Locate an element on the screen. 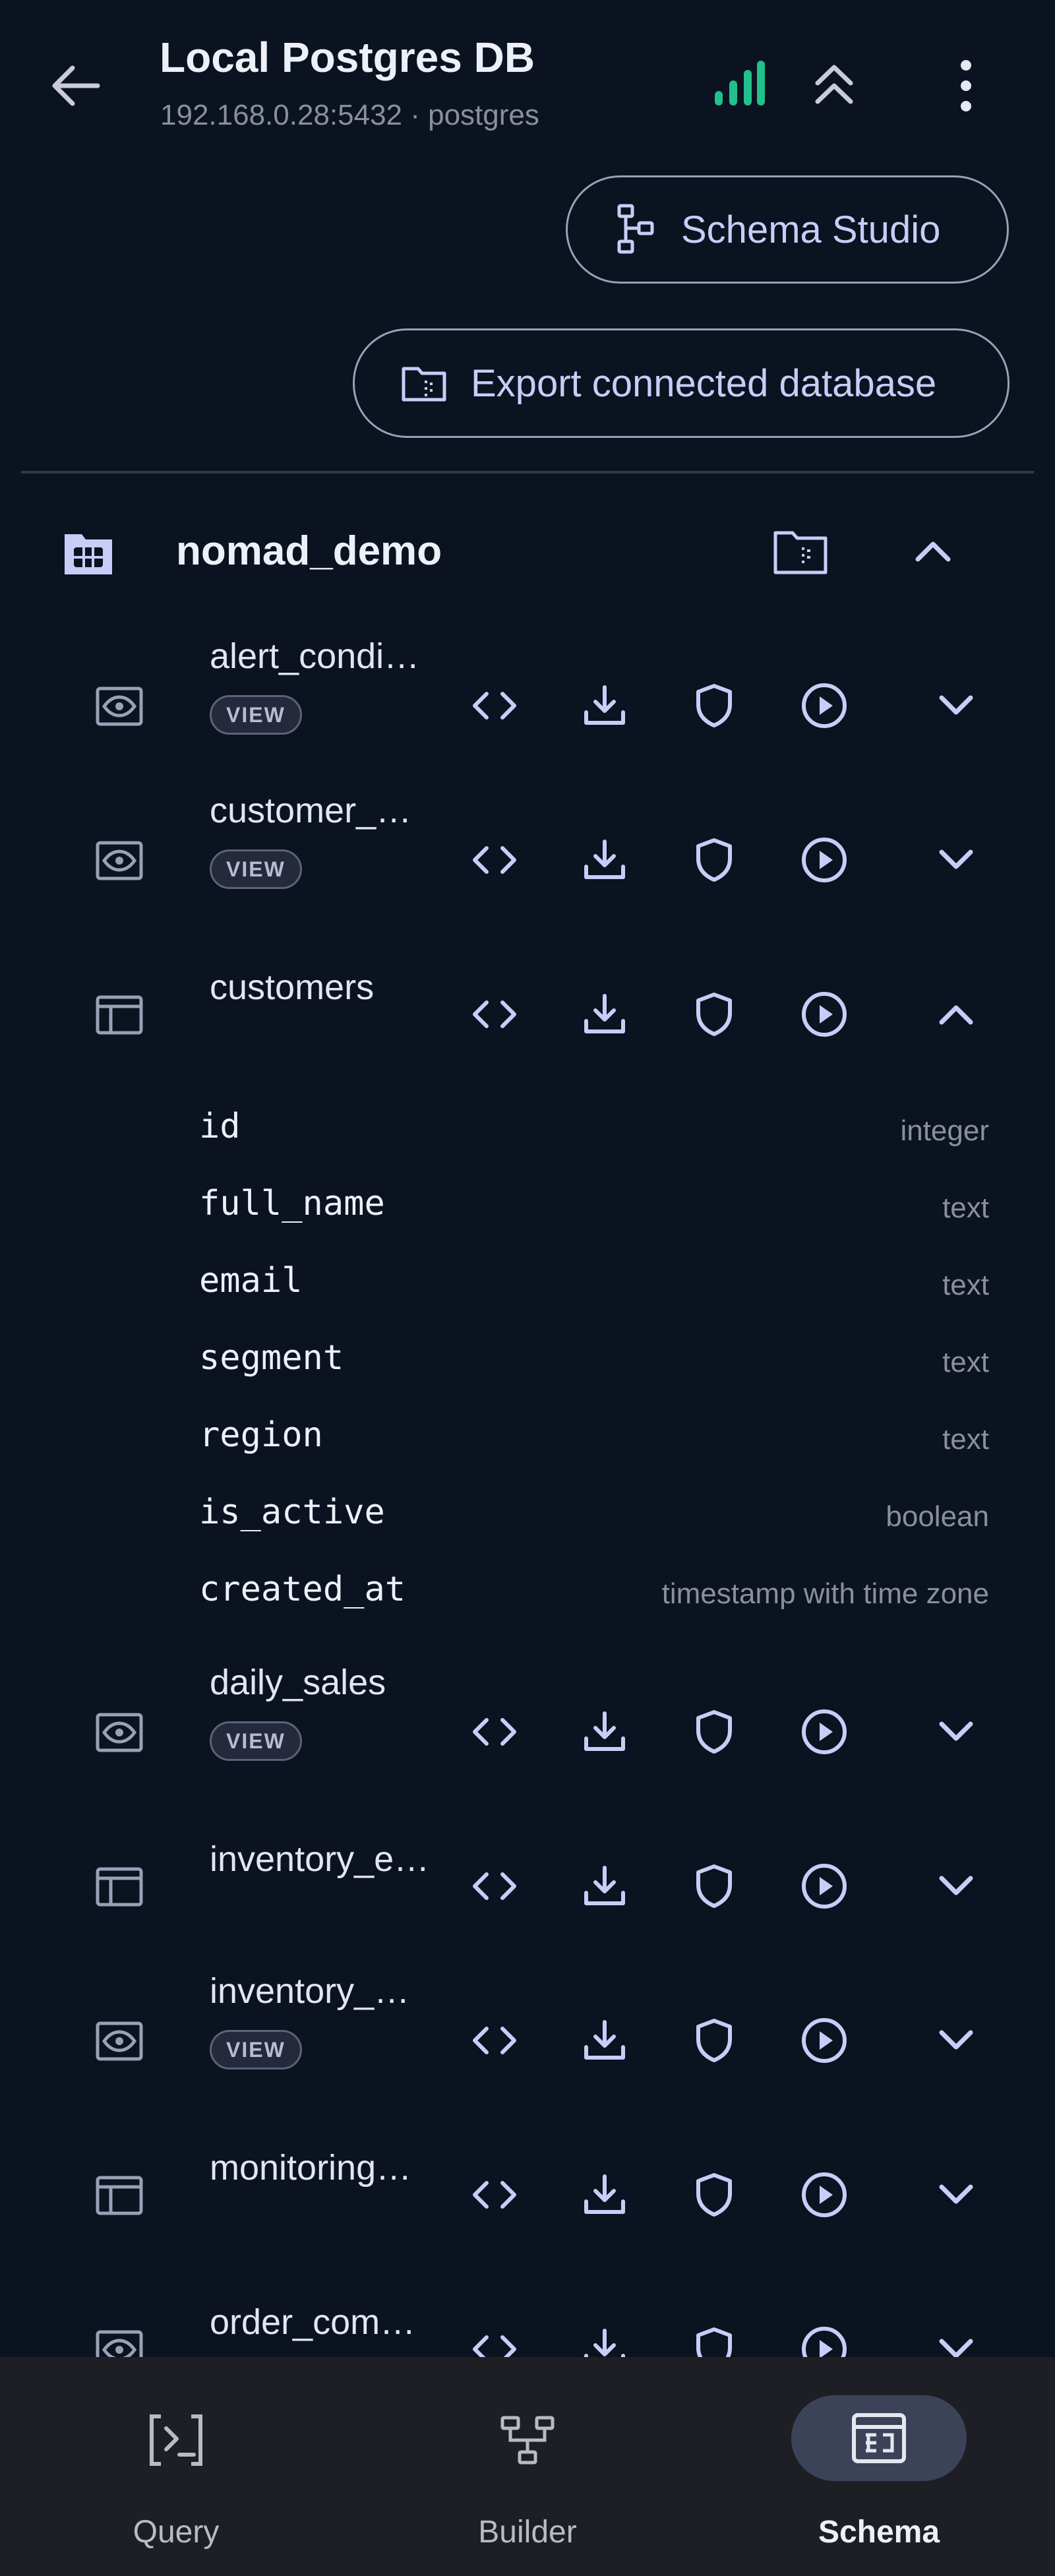  nav-schema: Schema is located at coordinates (879, 2466).